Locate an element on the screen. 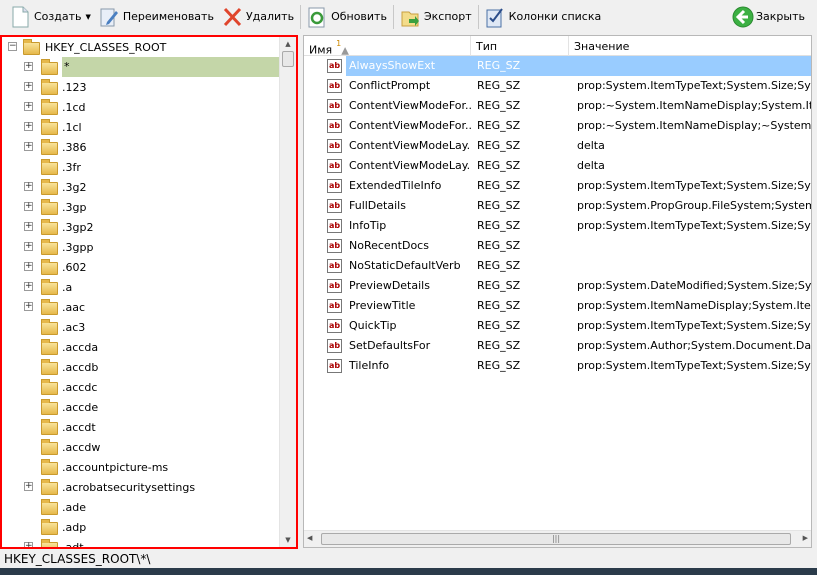  list-row: ab NoRecentDocs REG_SZ is located at coordinates (557, 246).